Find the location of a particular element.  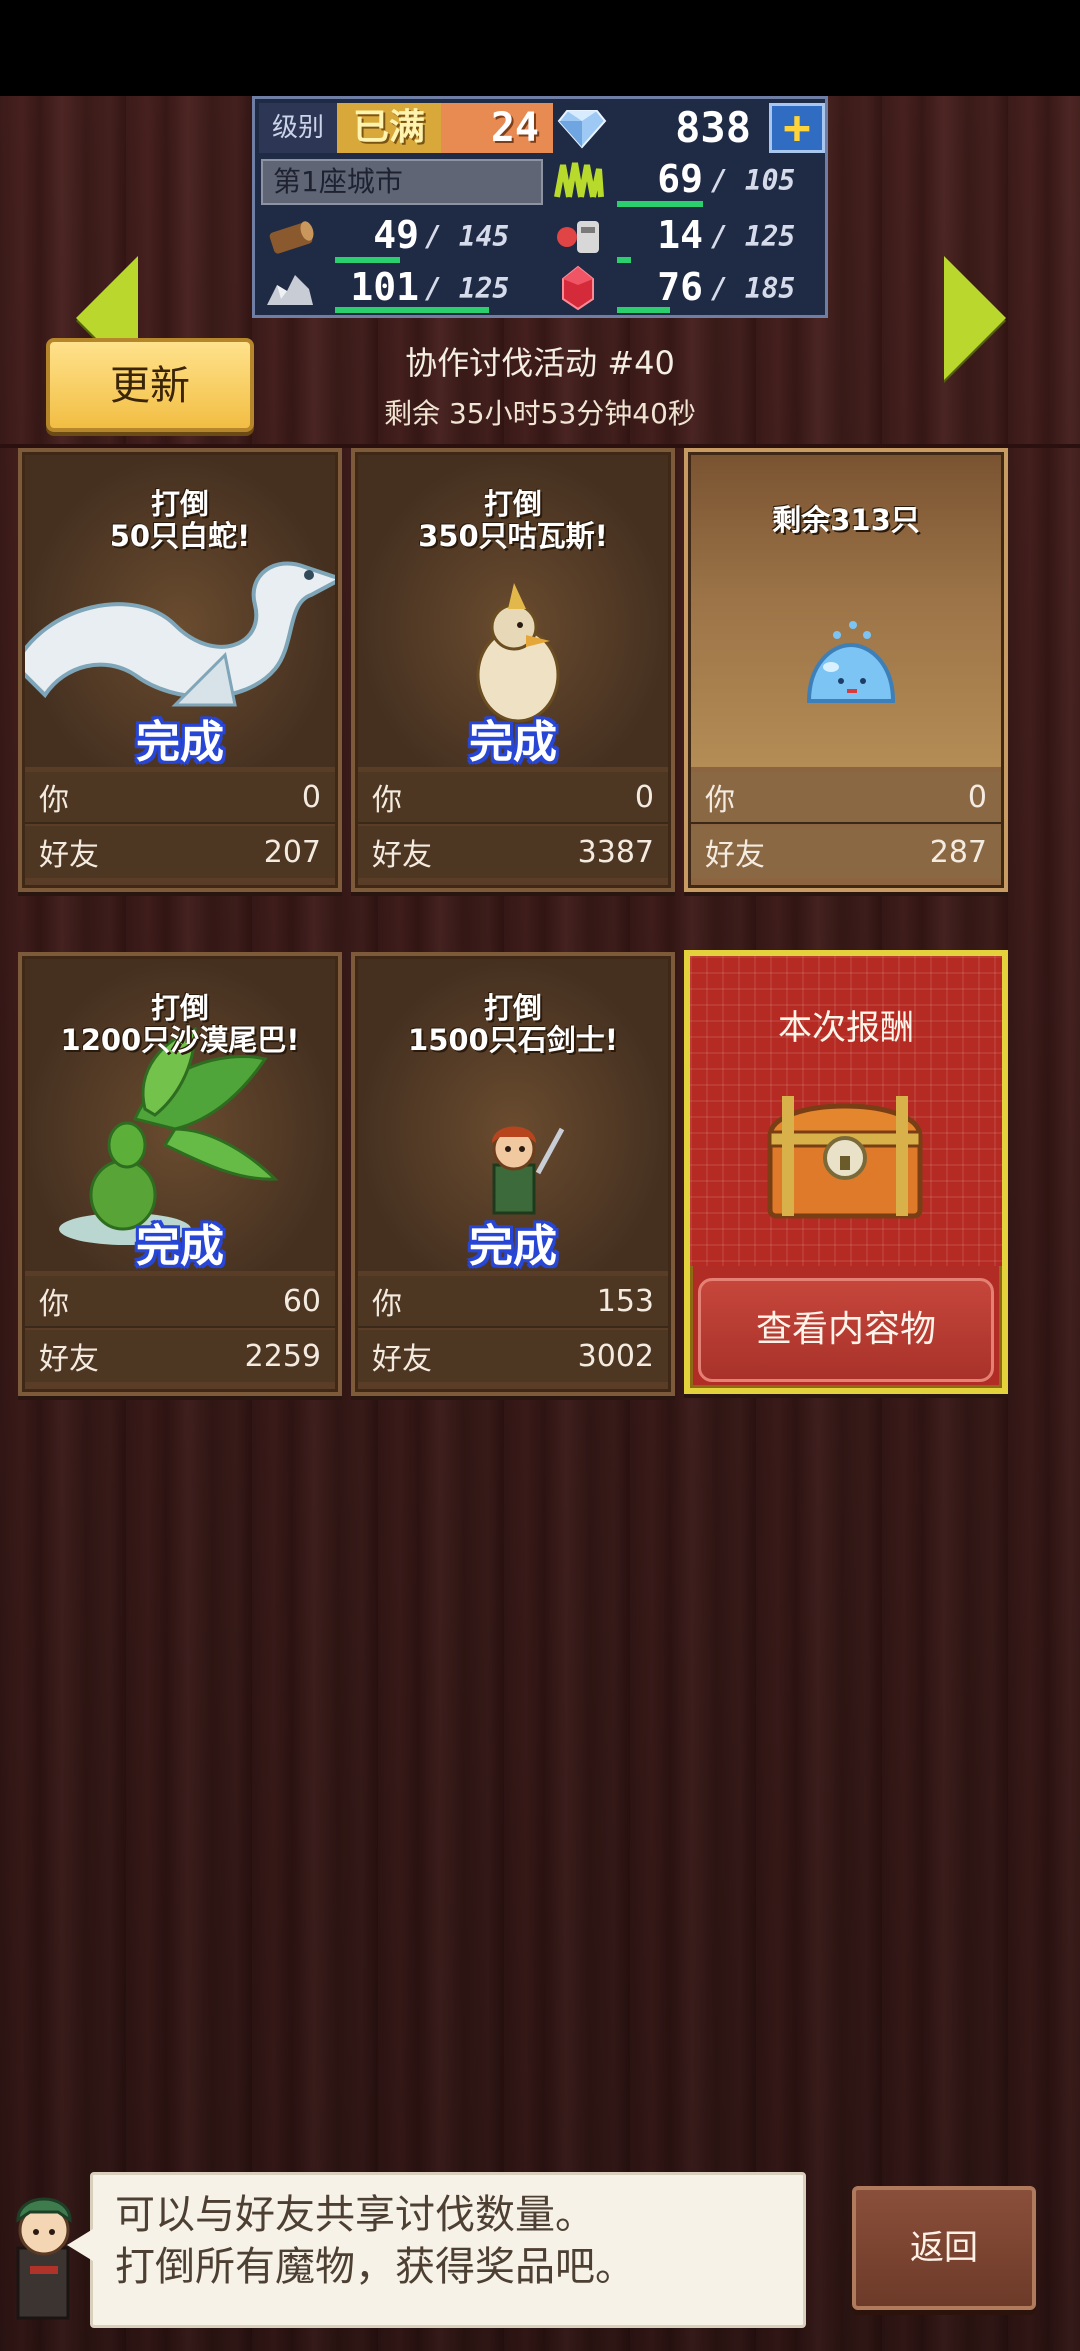

you-row: 你 60 is located at coordinates (180, 1302).